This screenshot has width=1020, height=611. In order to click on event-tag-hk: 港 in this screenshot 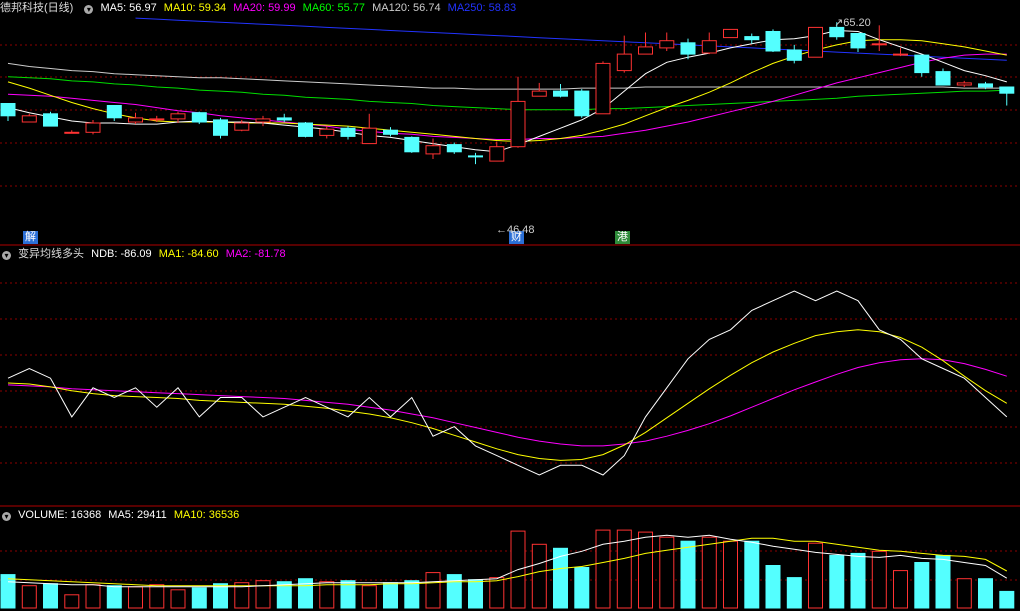, I will do `click(622, 237)`.